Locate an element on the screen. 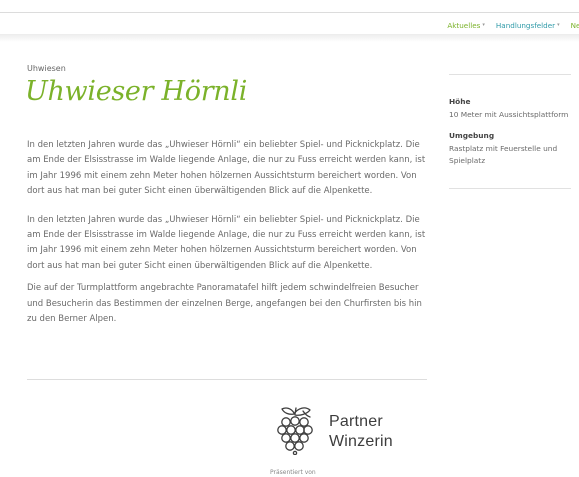  partner-winzerin-logo: Partner Winzerin is located at coordinates (350, 431).